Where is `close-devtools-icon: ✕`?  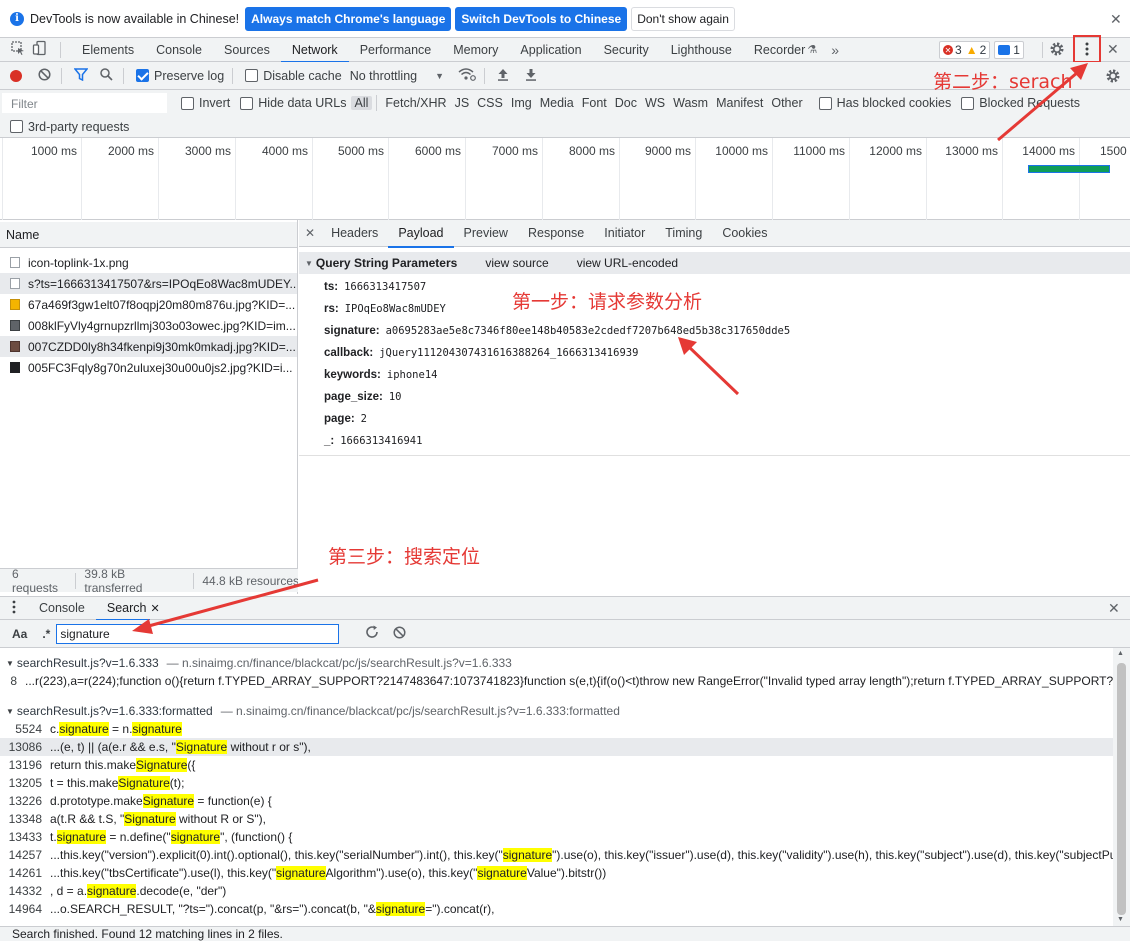 close-devtools-icon: ✕ is located at coordinates (1113, 49).